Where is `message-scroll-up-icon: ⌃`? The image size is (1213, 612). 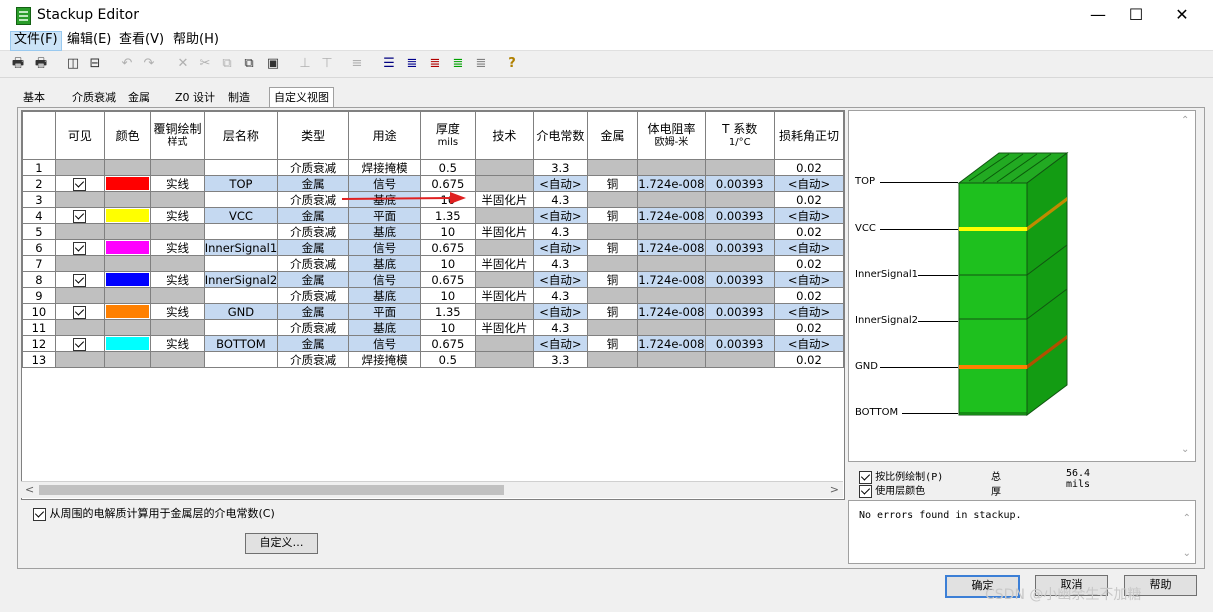
message-scroll-up-icon: ⌃ is located at coordinates (1187, 518).